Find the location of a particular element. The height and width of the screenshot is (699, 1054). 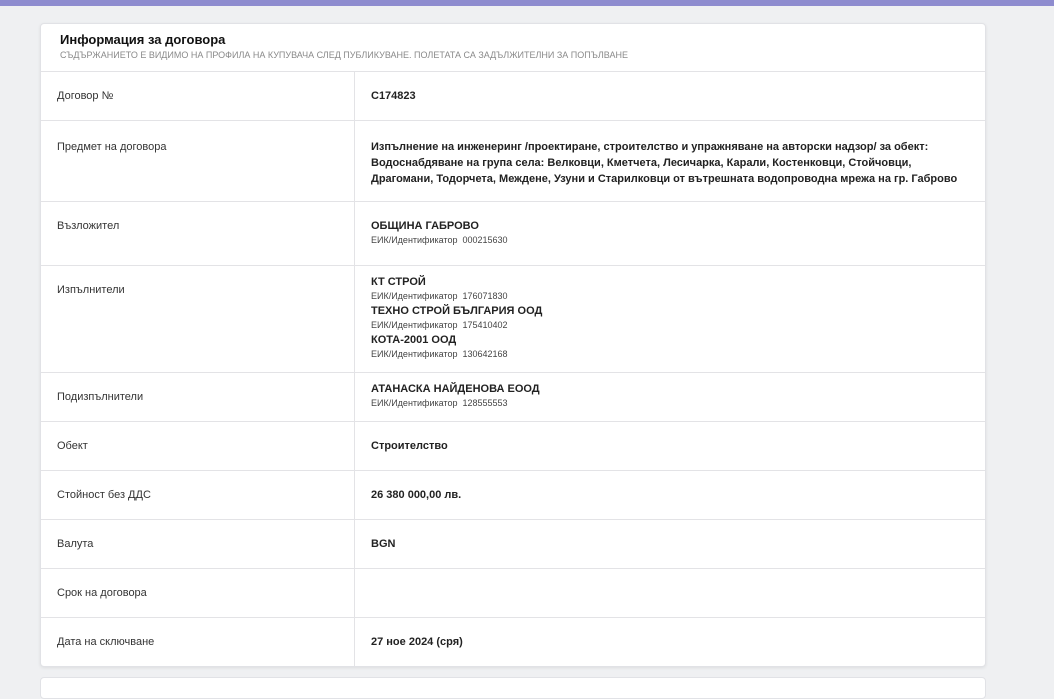

row-term: Срок на договора is located at coordinates (513, 593).